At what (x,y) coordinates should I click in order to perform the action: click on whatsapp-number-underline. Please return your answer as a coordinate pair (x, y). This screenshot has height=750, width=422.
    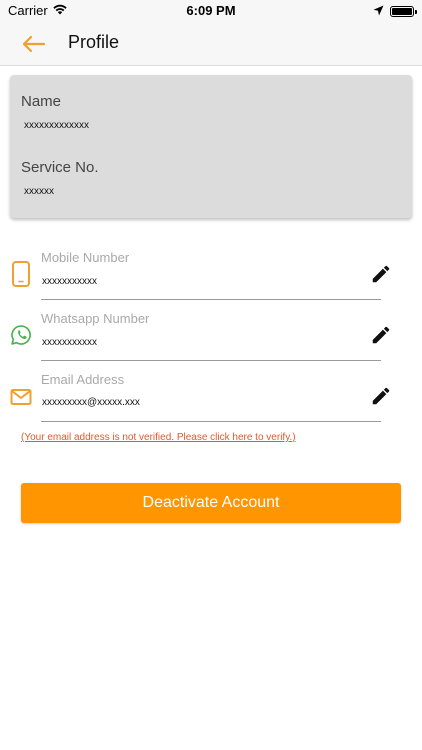
    Looking at the image, I should click on (211, 360).